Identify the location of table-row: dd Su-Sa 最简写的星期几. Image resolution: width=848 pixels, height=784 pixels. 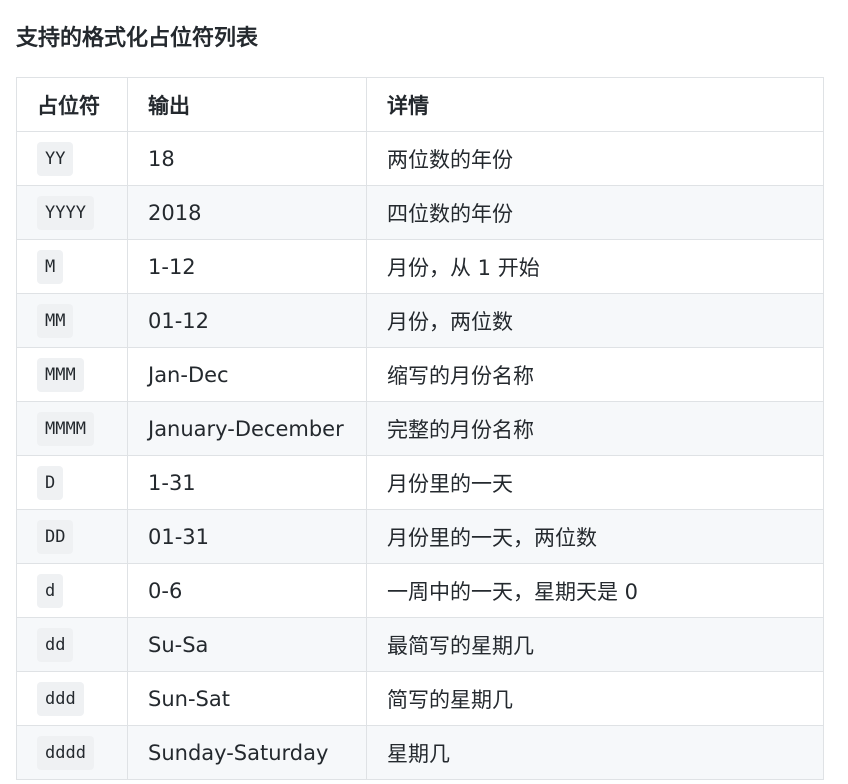
(420, 644).